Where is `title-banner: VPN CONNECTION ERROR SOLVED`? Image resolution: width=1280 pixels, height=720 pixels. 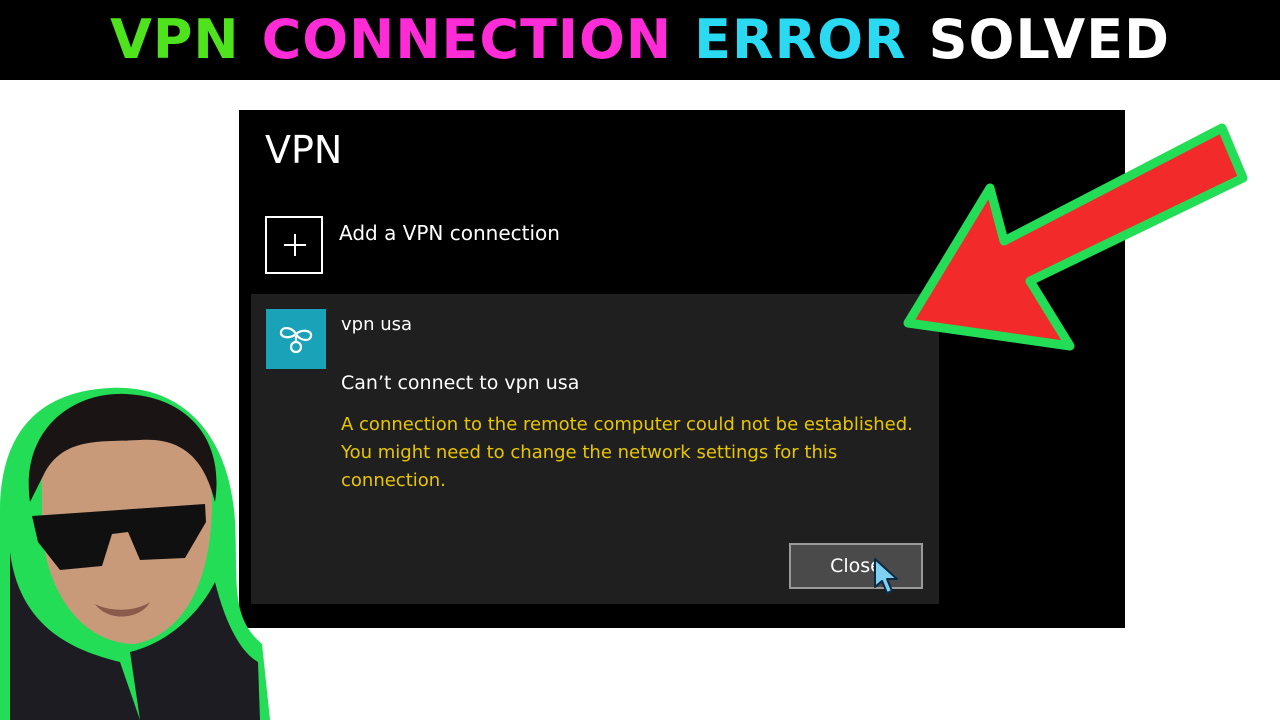
title-banner: VPN CONNECTION ERROR SOLVED is located at coordinates (640, 40).